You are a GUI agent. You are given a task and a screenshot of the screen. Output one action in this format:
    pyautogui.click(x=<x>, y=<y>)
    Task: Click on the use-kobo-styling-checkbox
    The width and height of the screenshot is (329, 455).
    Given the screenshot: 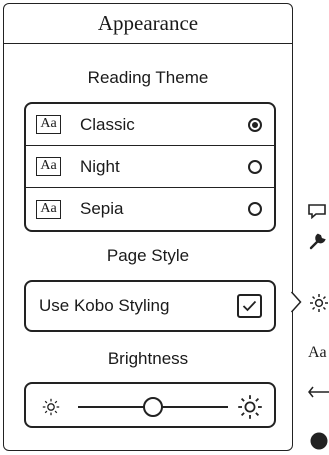 What is the action you would take?
    pyautogui.click(x=249, y=306)
    